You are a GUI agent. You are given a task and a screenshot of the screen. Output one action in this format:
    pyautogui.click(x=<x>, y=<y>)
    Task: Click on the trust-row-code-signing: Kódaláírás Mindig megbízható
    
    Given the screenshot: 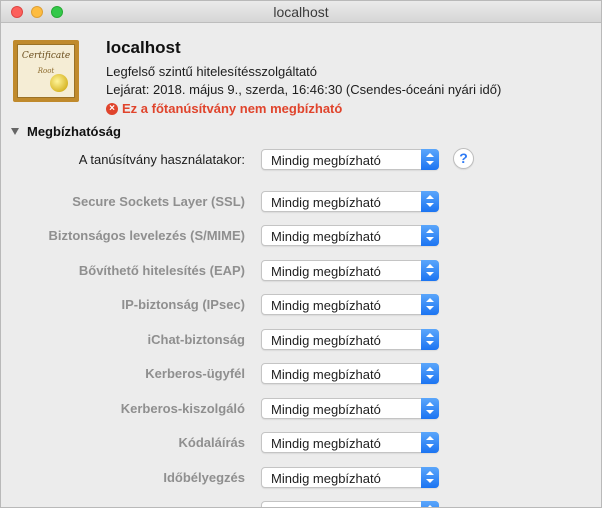 What is the action you would take?
    pyautogui.click(x=301, y=443)
    